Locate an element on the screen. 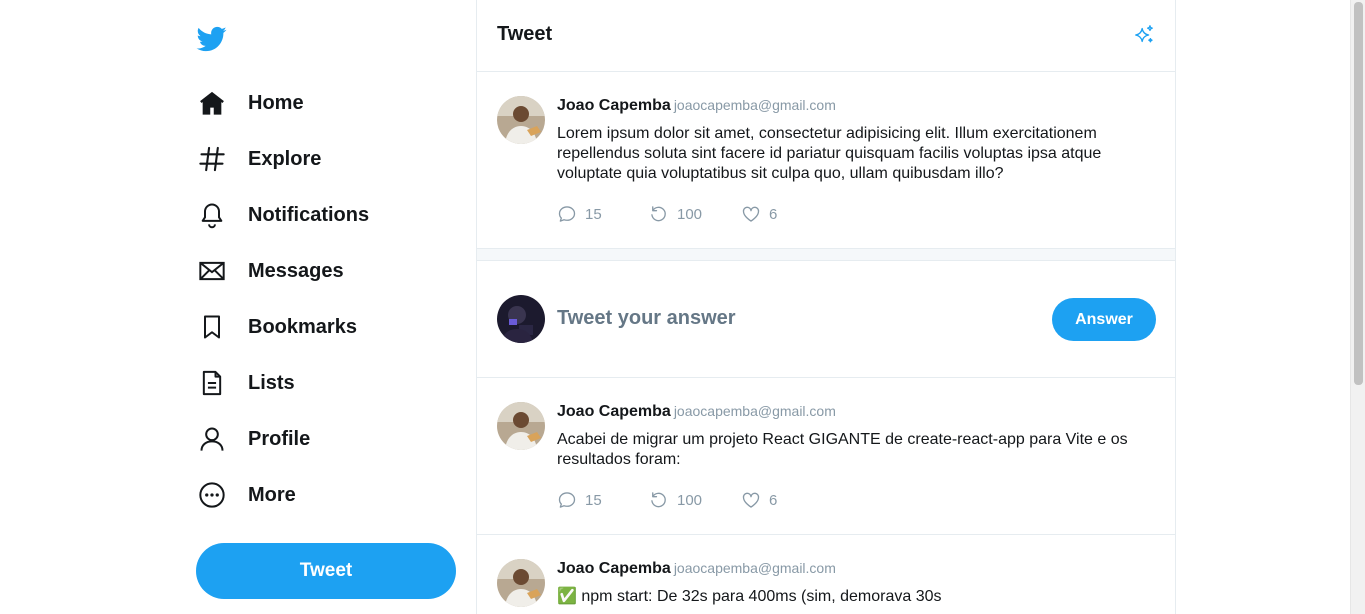  bookmark-icon is located at coordinates (212, 327).